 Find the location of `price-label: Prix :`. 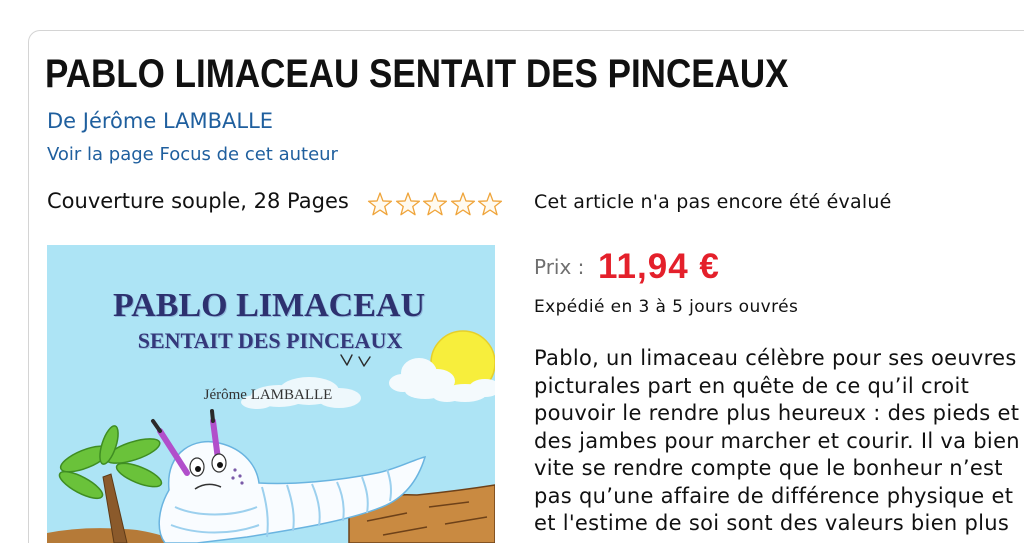

price-label: Prix : is located at coordinates (559, 267).